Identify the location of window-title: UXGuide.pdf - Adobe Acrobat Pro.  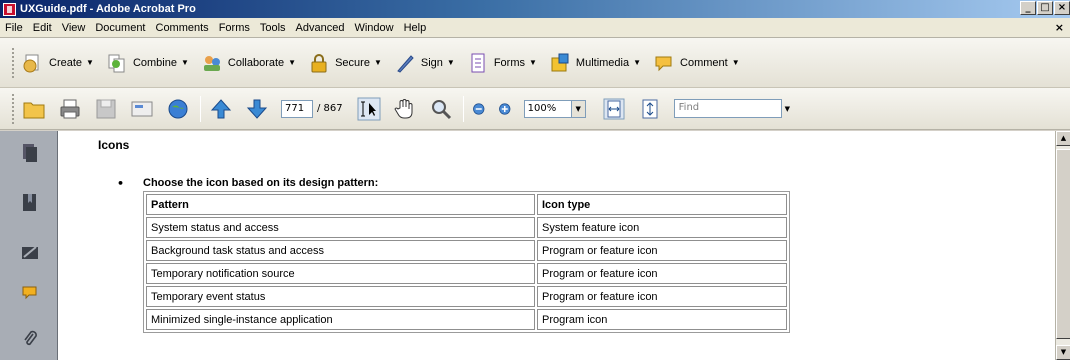
(108, 9).